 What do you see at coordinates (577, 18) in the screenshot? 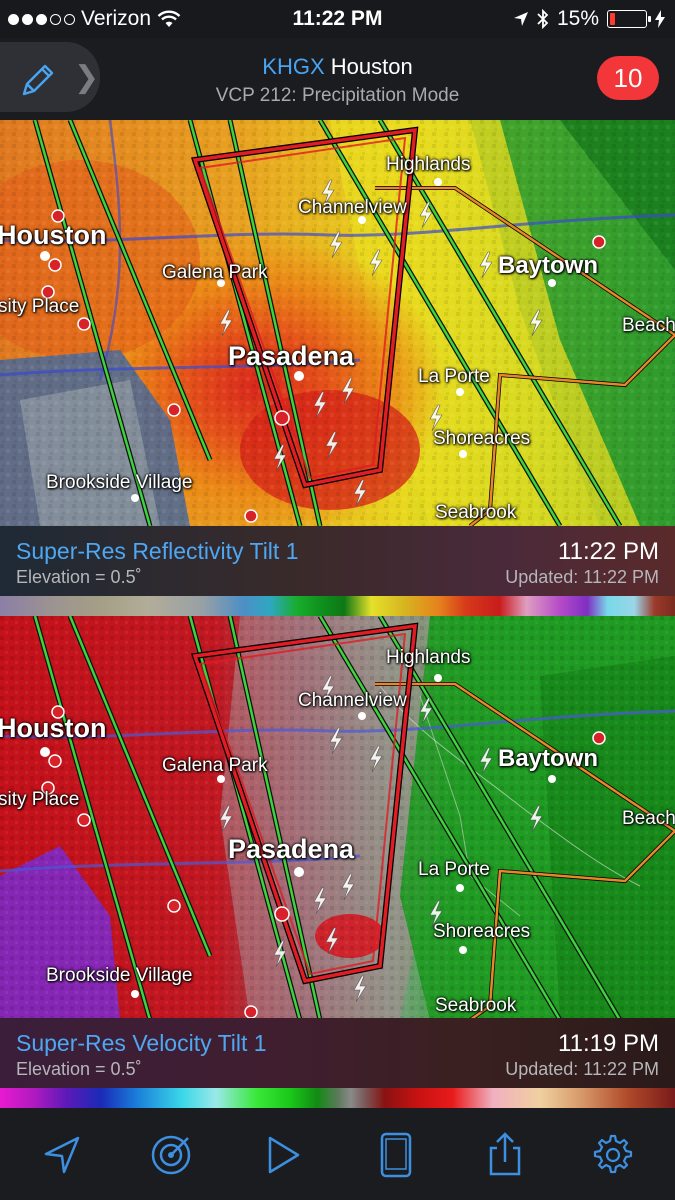
I see `battery-percent: 15%` at bounding box center [577, 18].